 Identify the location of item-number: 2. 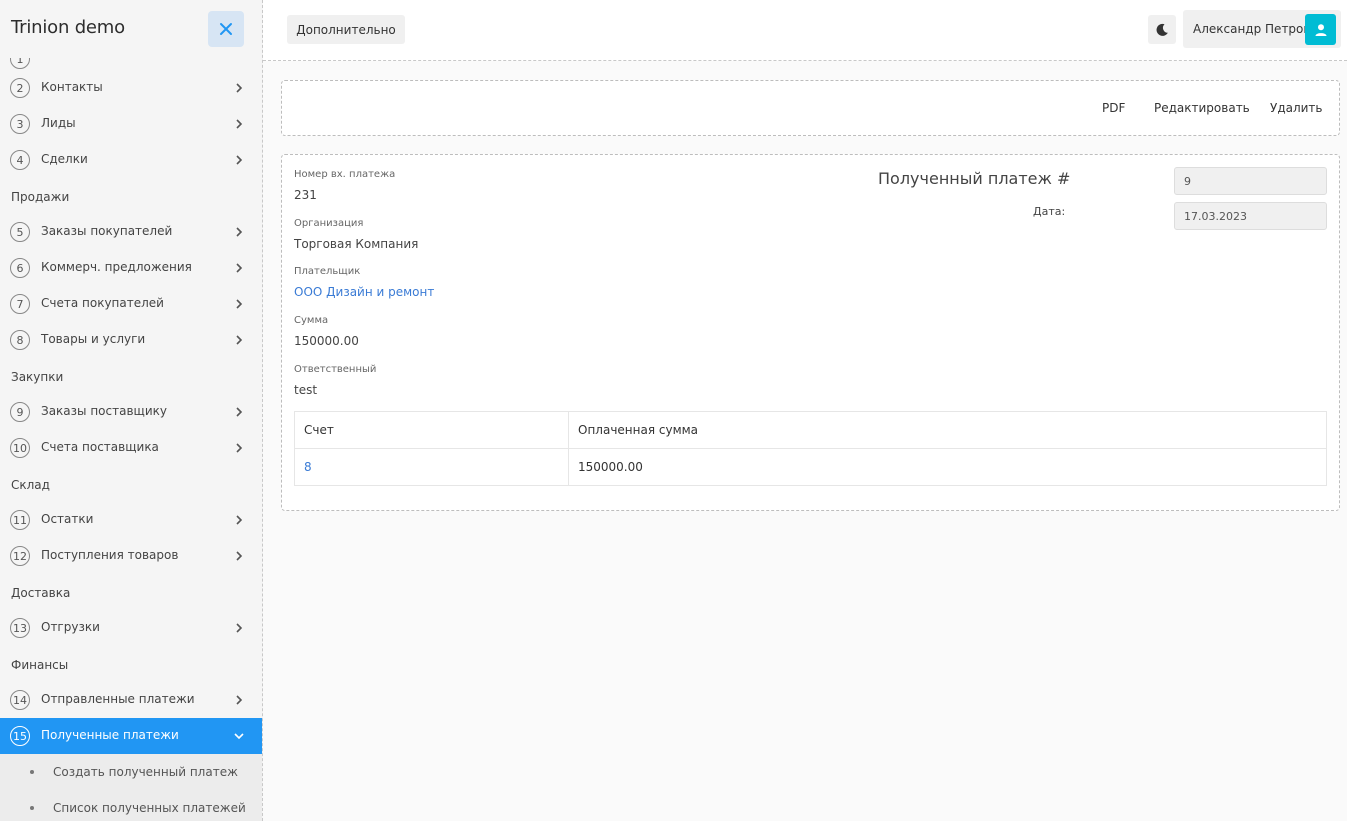
(20, 88).